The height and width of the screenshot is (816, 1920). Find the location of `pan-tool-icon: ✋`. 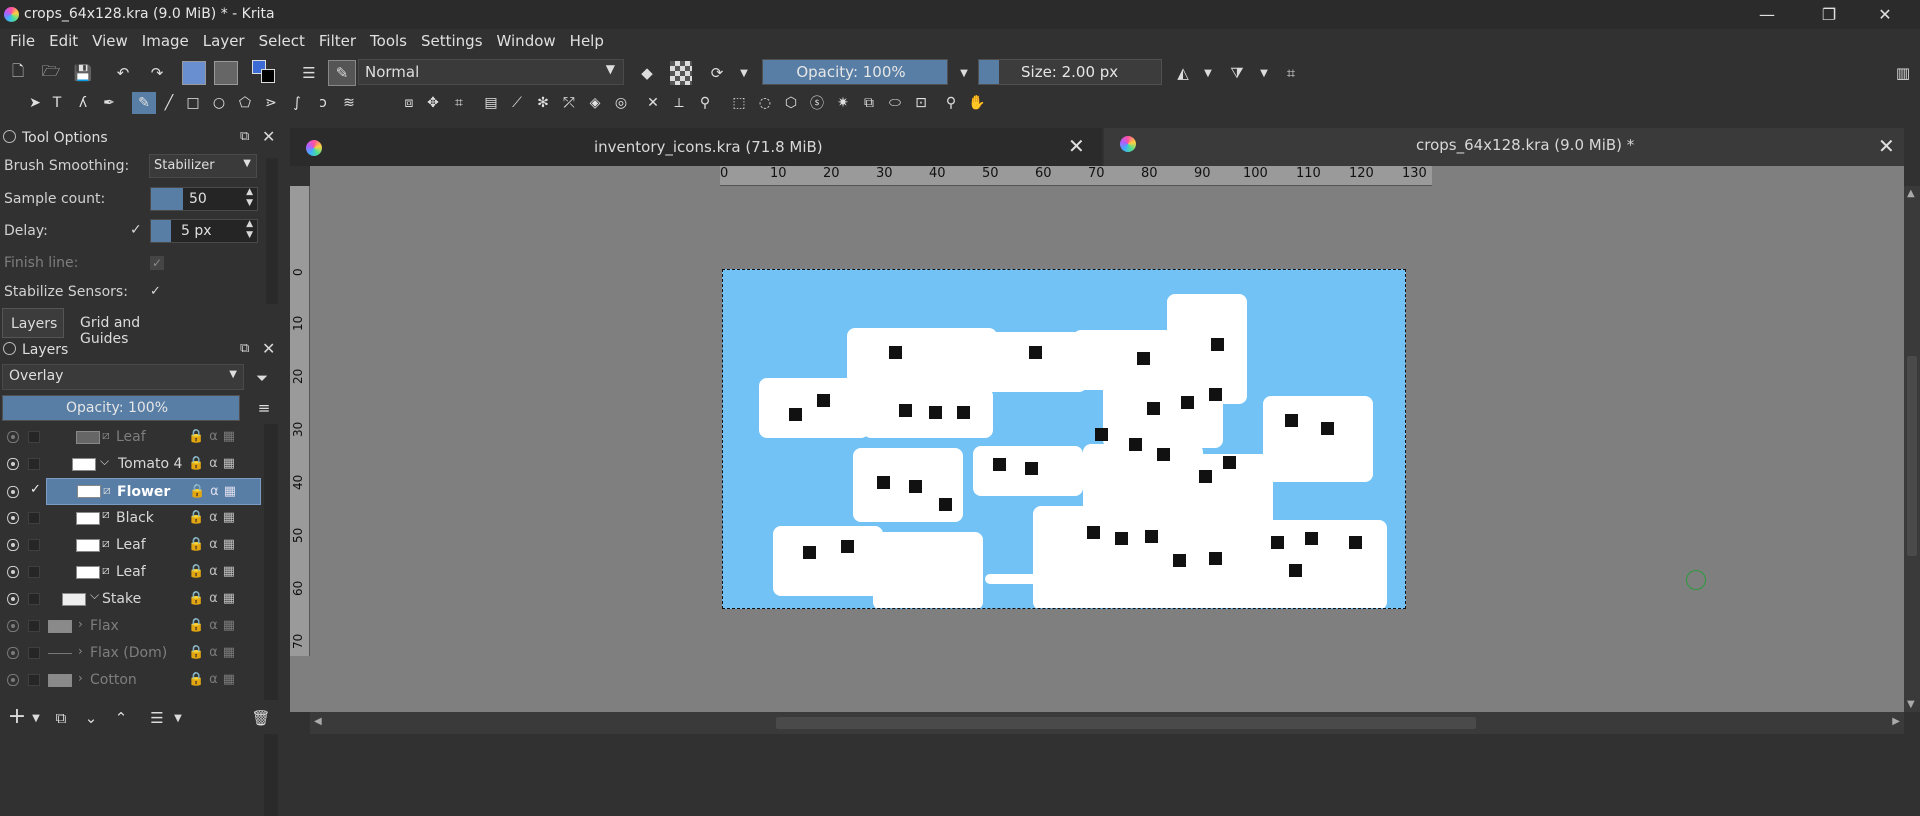

pan-tool-icon: ✋ is located at coordinates (977, 103).